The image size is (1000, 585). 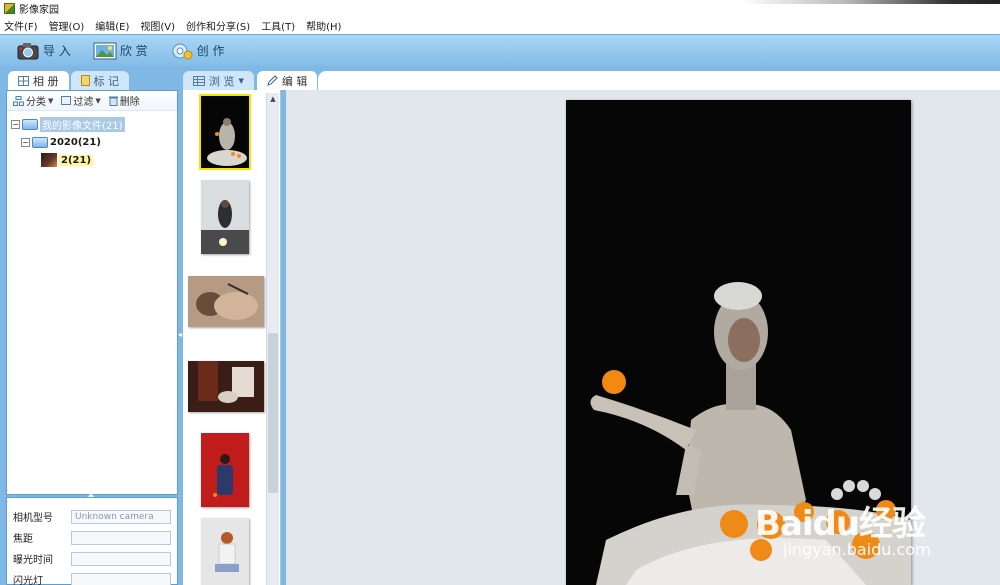 What do you see at coordinates (106, 81) in the screenshot?
I see `tab-tag-label: 标 记` at bounding box center [106, 81].